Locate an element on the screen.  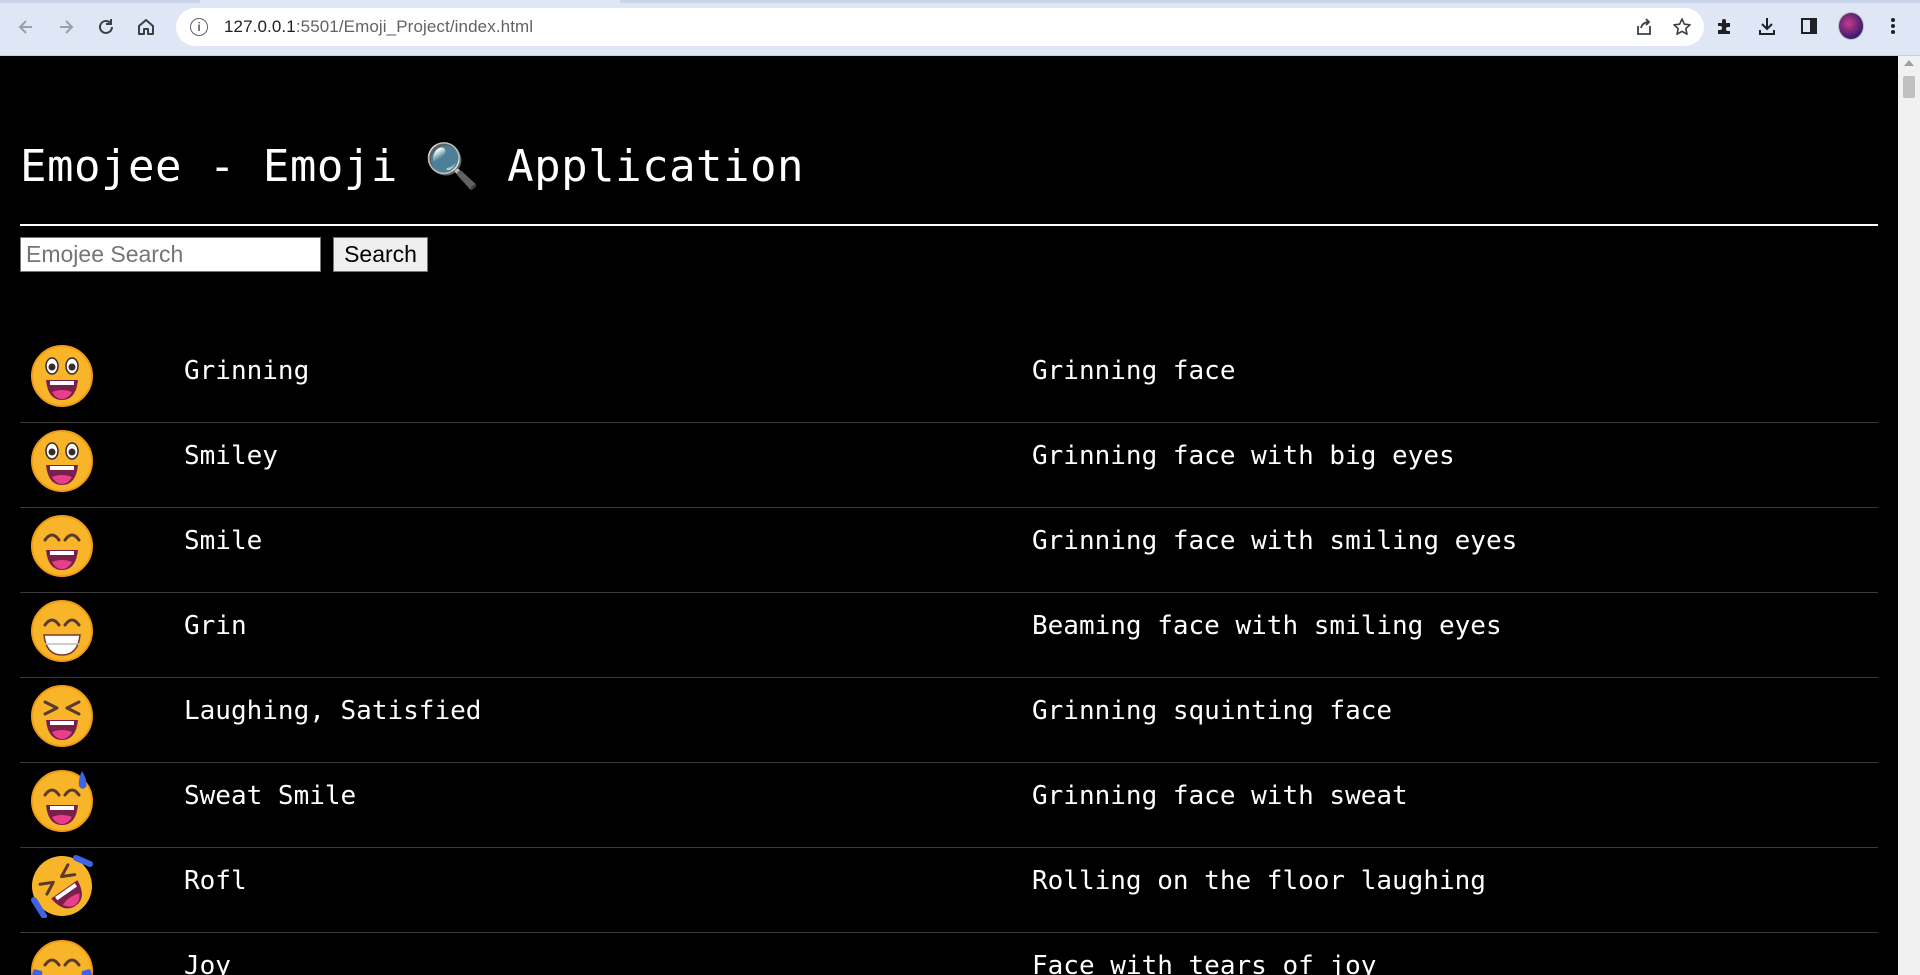
arrow-left-icon is located at coordinates (25, 27).